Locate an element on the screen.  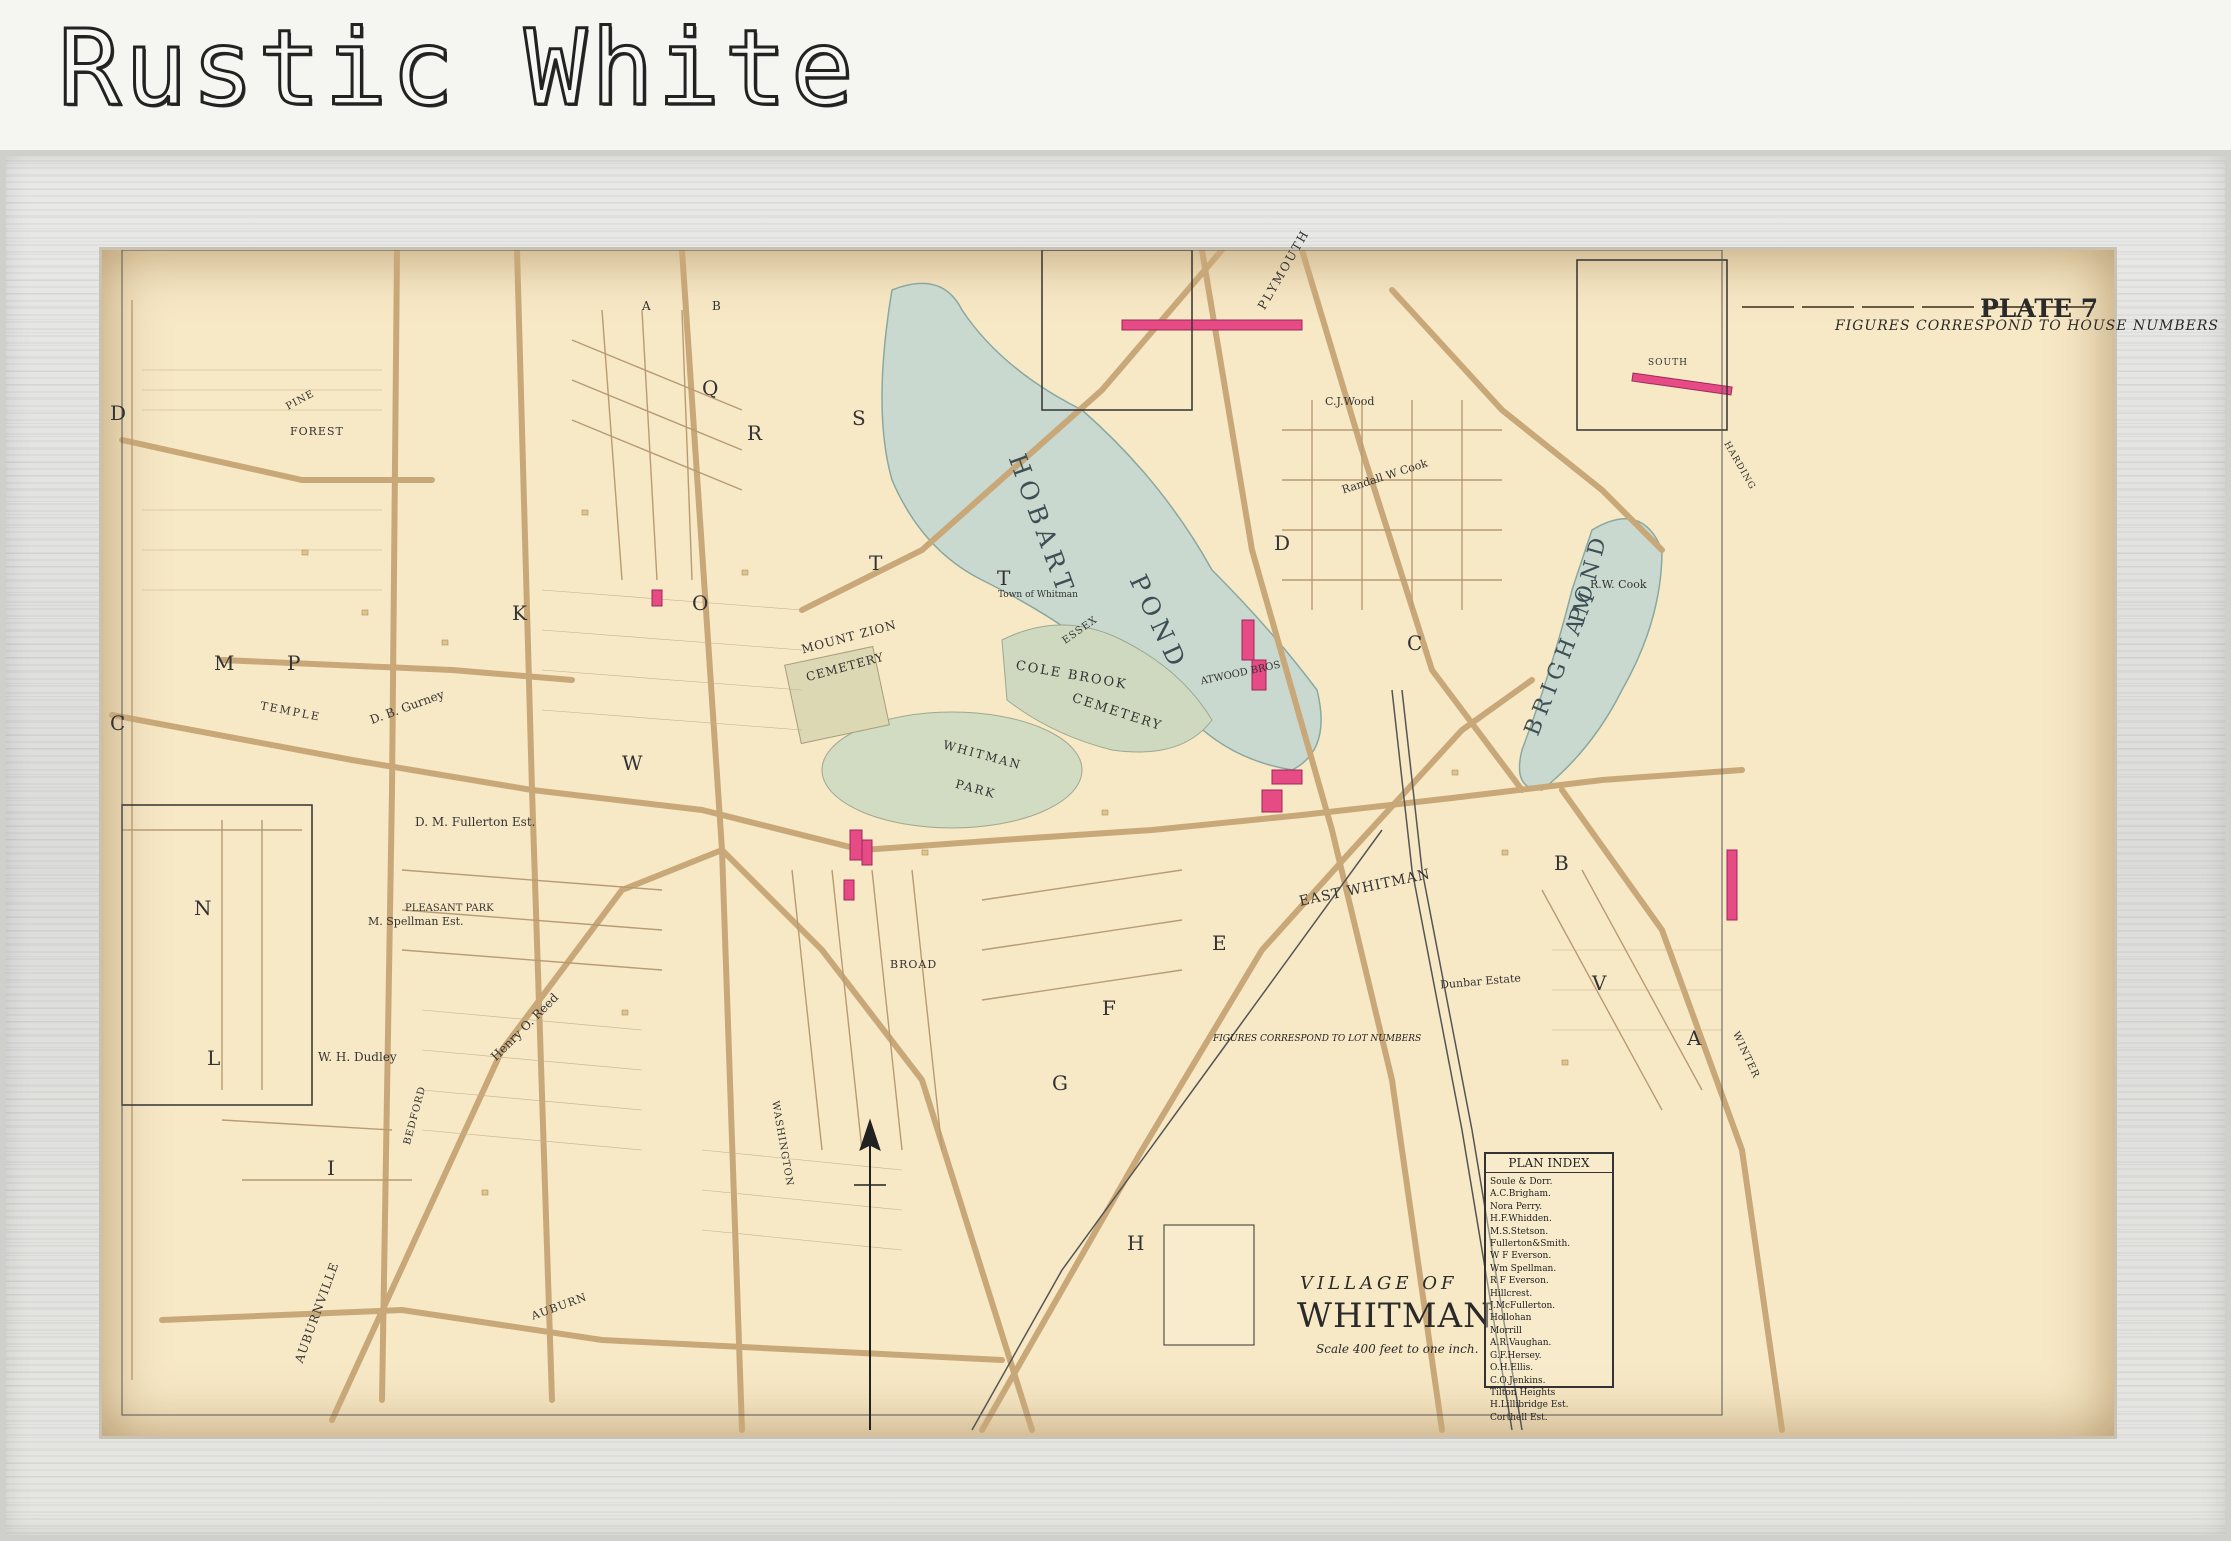
fullerton-estate-label: D. M. Fullerton Est. is located at coordinates (475, 822).